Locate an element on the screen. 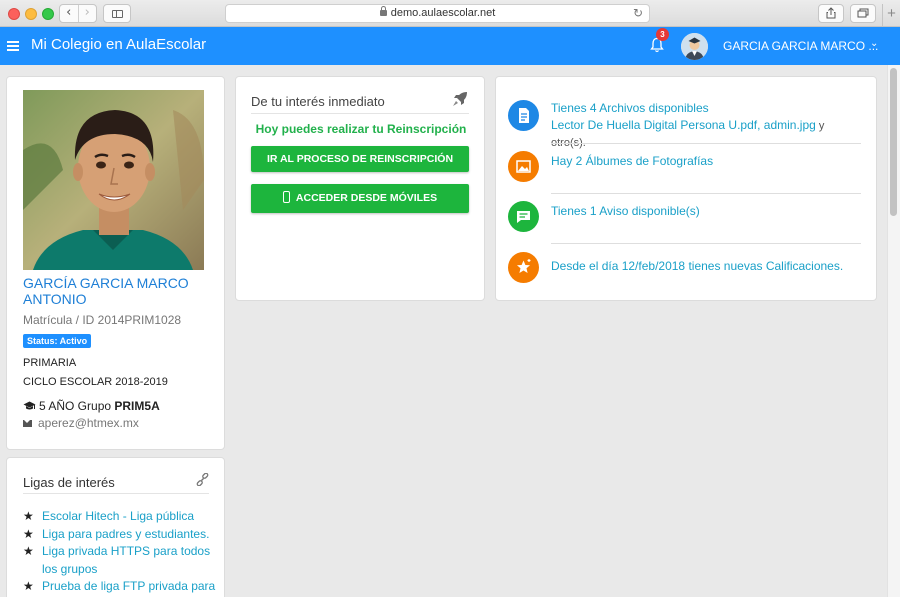 The height and width of the screenshot is (597, 900). notification-badge: 3 is located at coordinates (662, 34).